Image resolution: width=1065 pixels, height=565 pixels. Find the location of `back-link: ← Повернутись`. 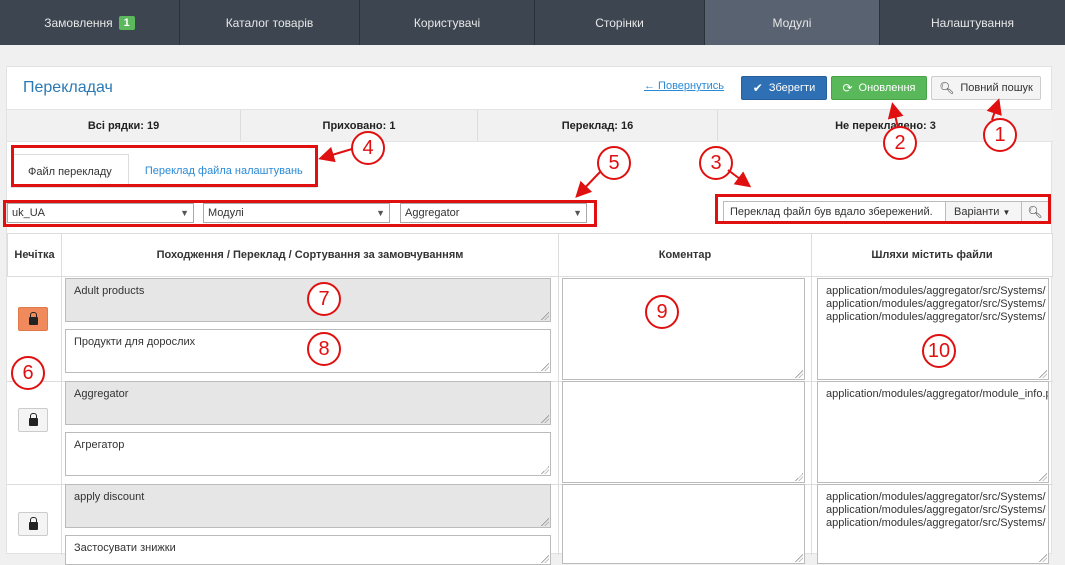

back-link: ← Повернутись is located at coordinates (684, 86).